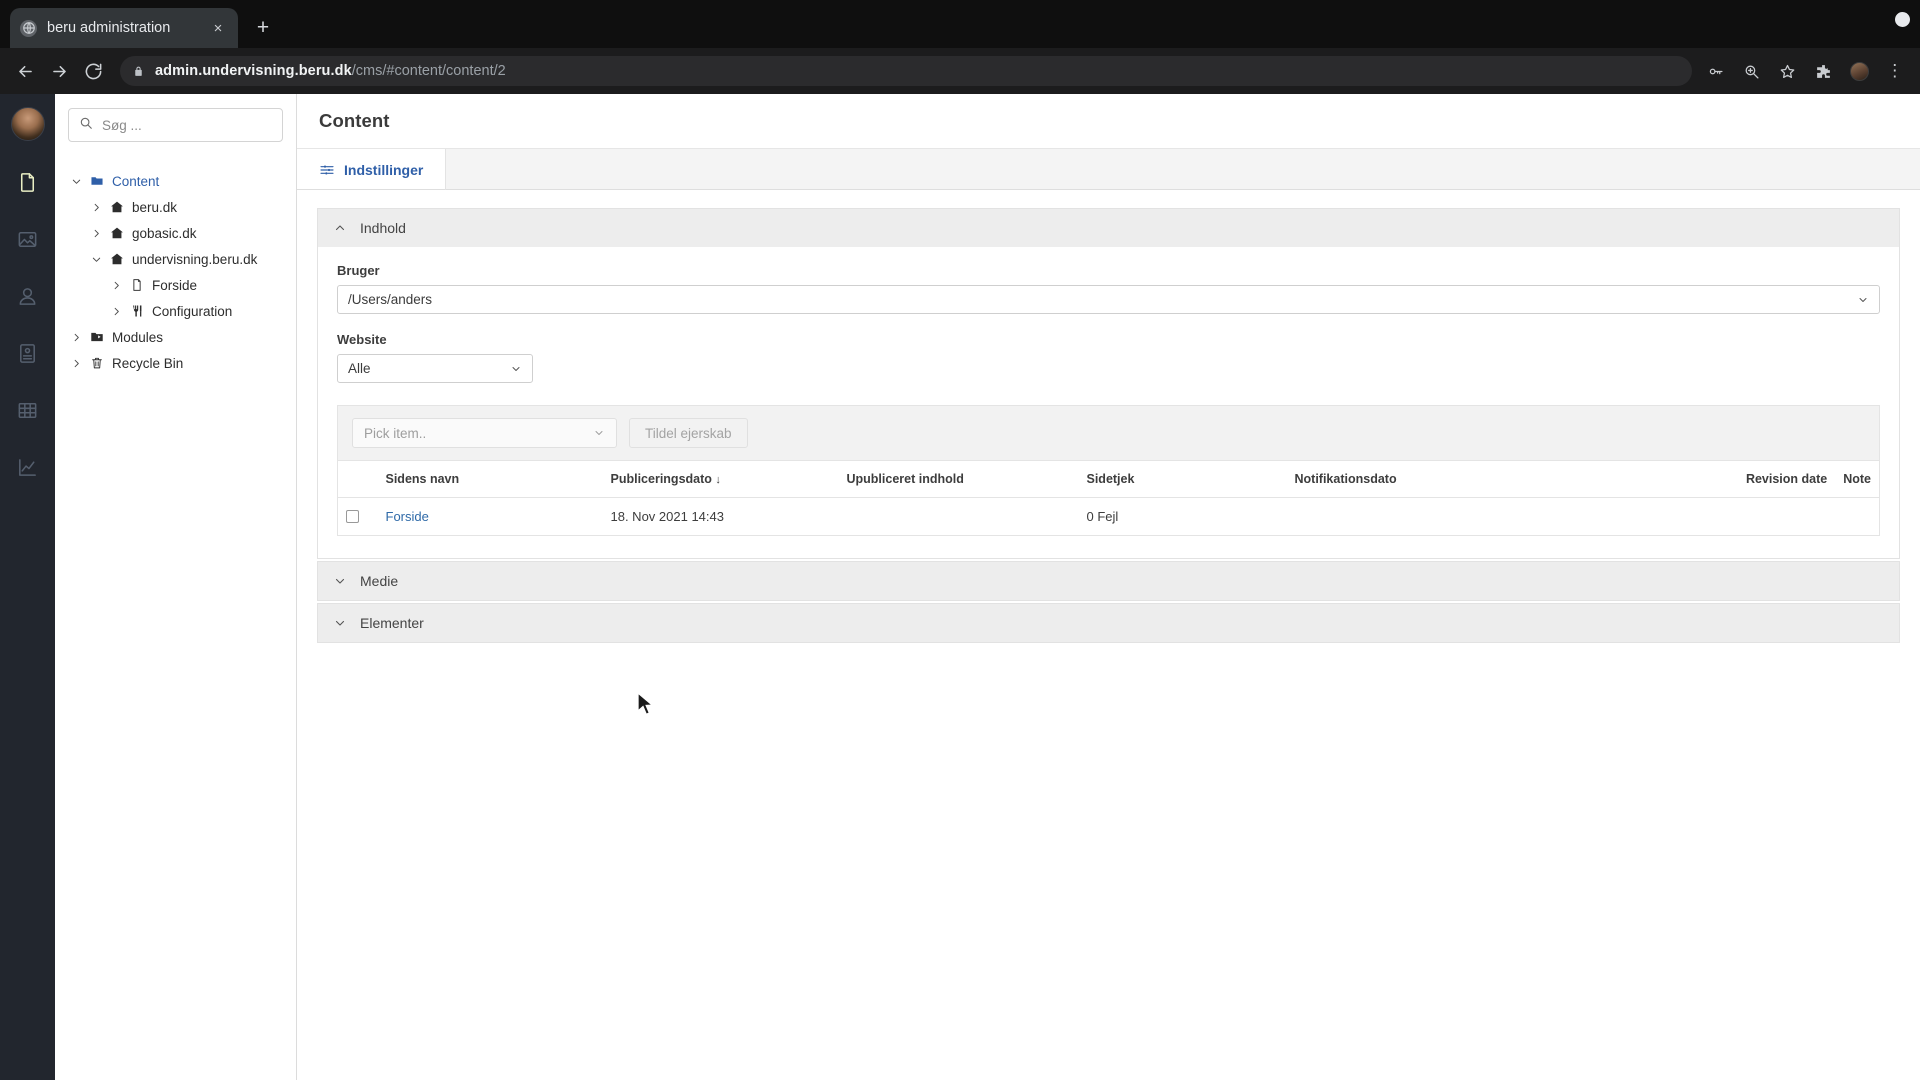 The image size is (1920, 1080). I want to click on tree-item-label: Forside, so click(175, 285).